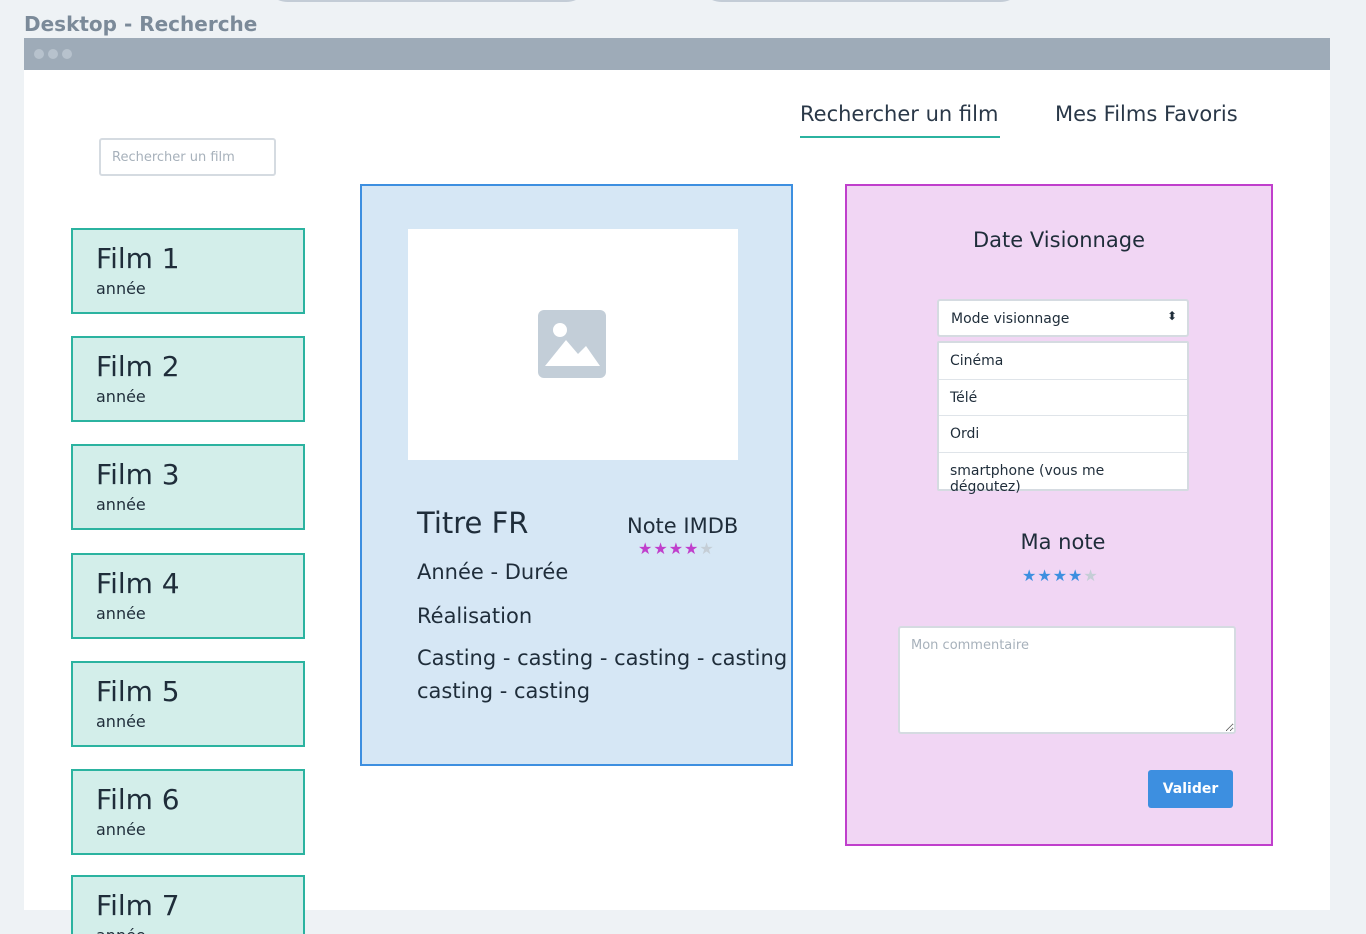 The width and height of the screenshot is (1366, 934). I want to click on film-title: Film 2, so click(138, 366).